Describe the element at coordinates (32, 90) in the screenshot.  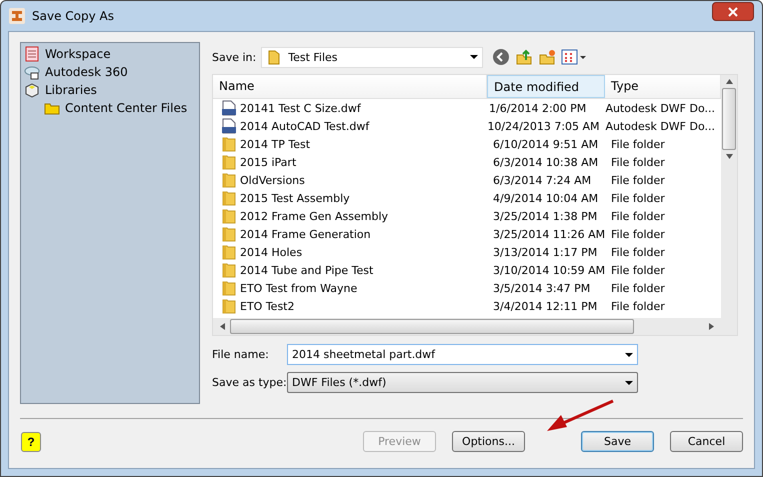
I see `cube-icon` at that location.